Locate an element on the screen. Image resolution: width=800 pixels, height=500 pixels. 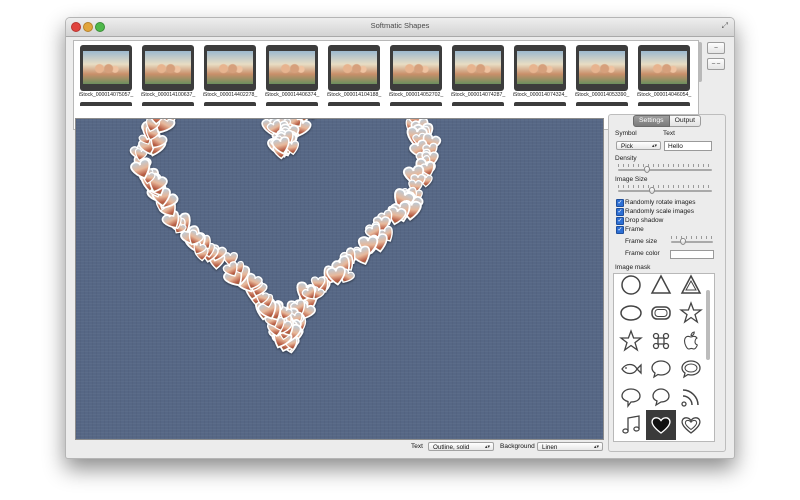
mask-triangle-outline-icon is located at coordinates (691, 287).